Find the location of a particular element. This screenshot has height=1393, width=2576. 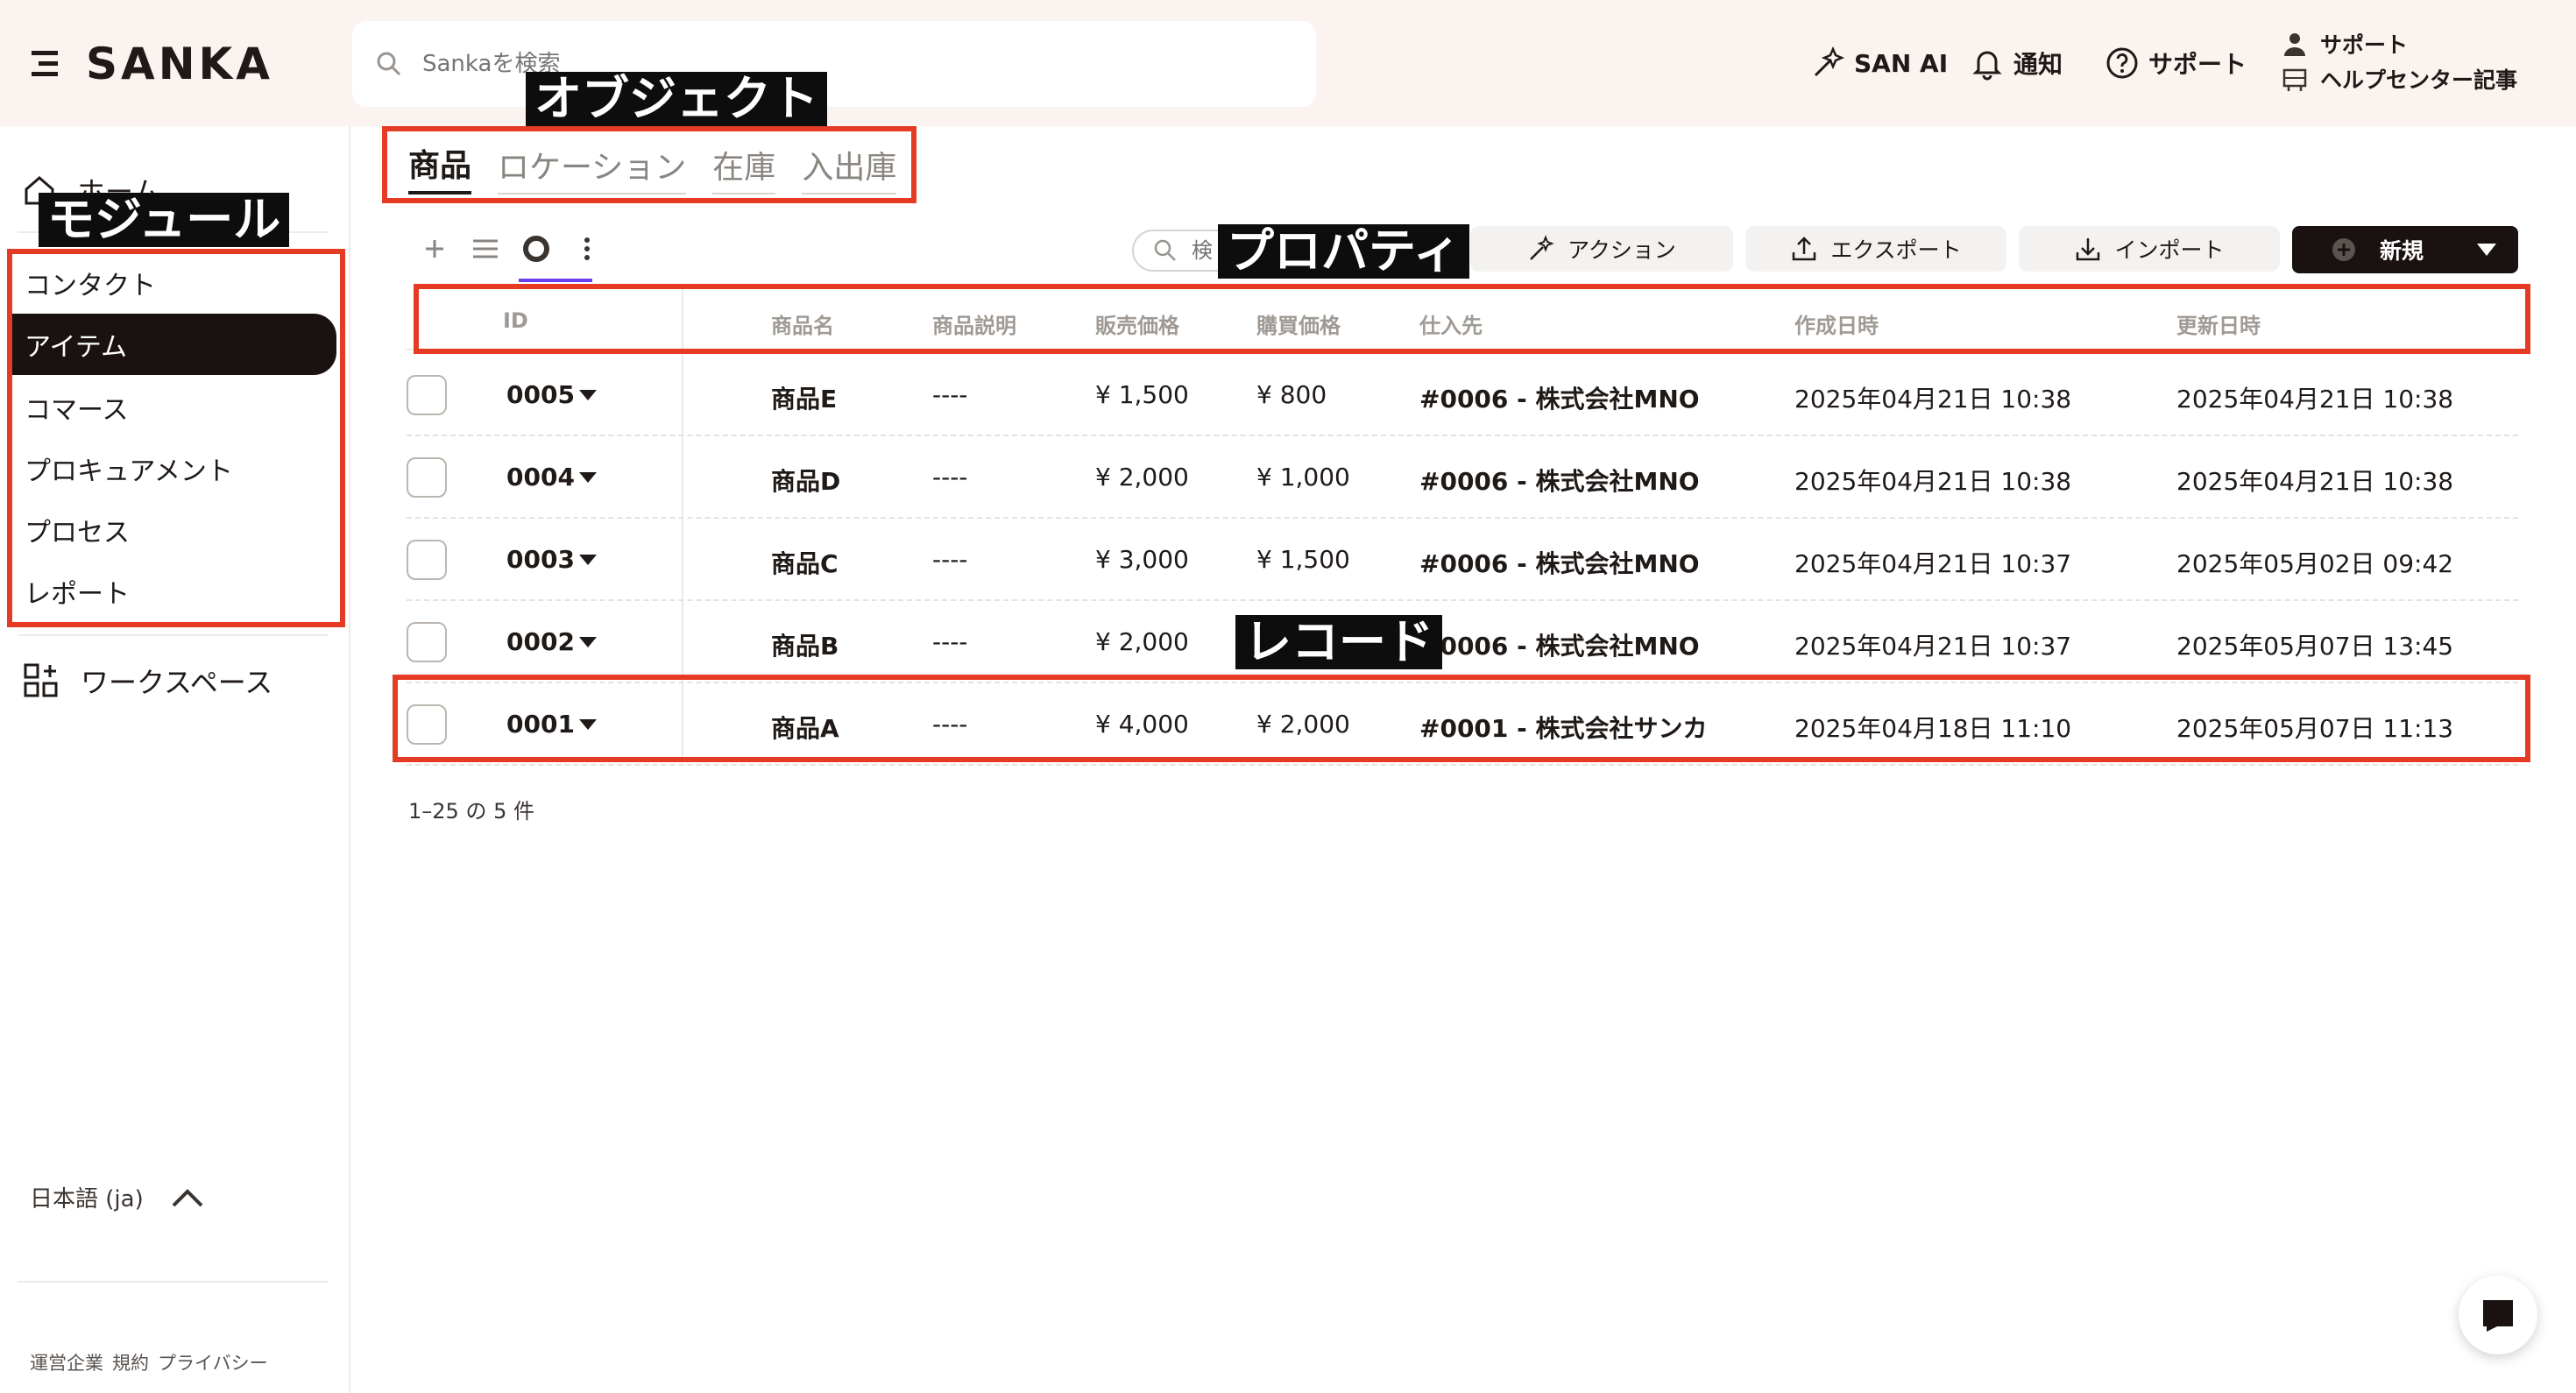

new-record-label: 新規 is located at coordinates (2402, 251).